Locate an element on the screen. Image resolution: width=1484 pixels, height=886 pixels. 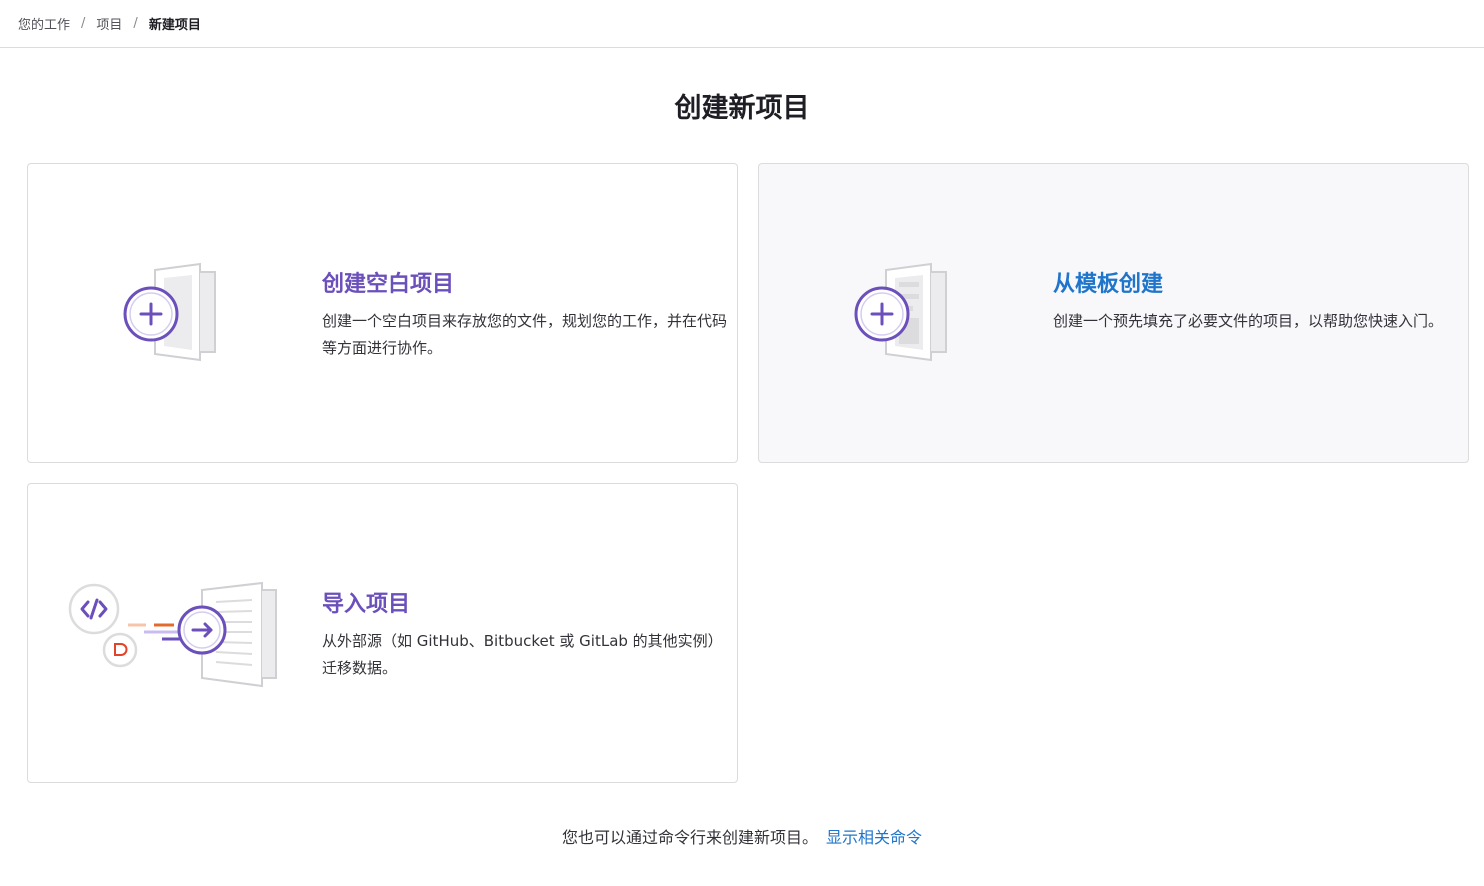
page-title: 创建新项目 is located at coordinates (742, 108).